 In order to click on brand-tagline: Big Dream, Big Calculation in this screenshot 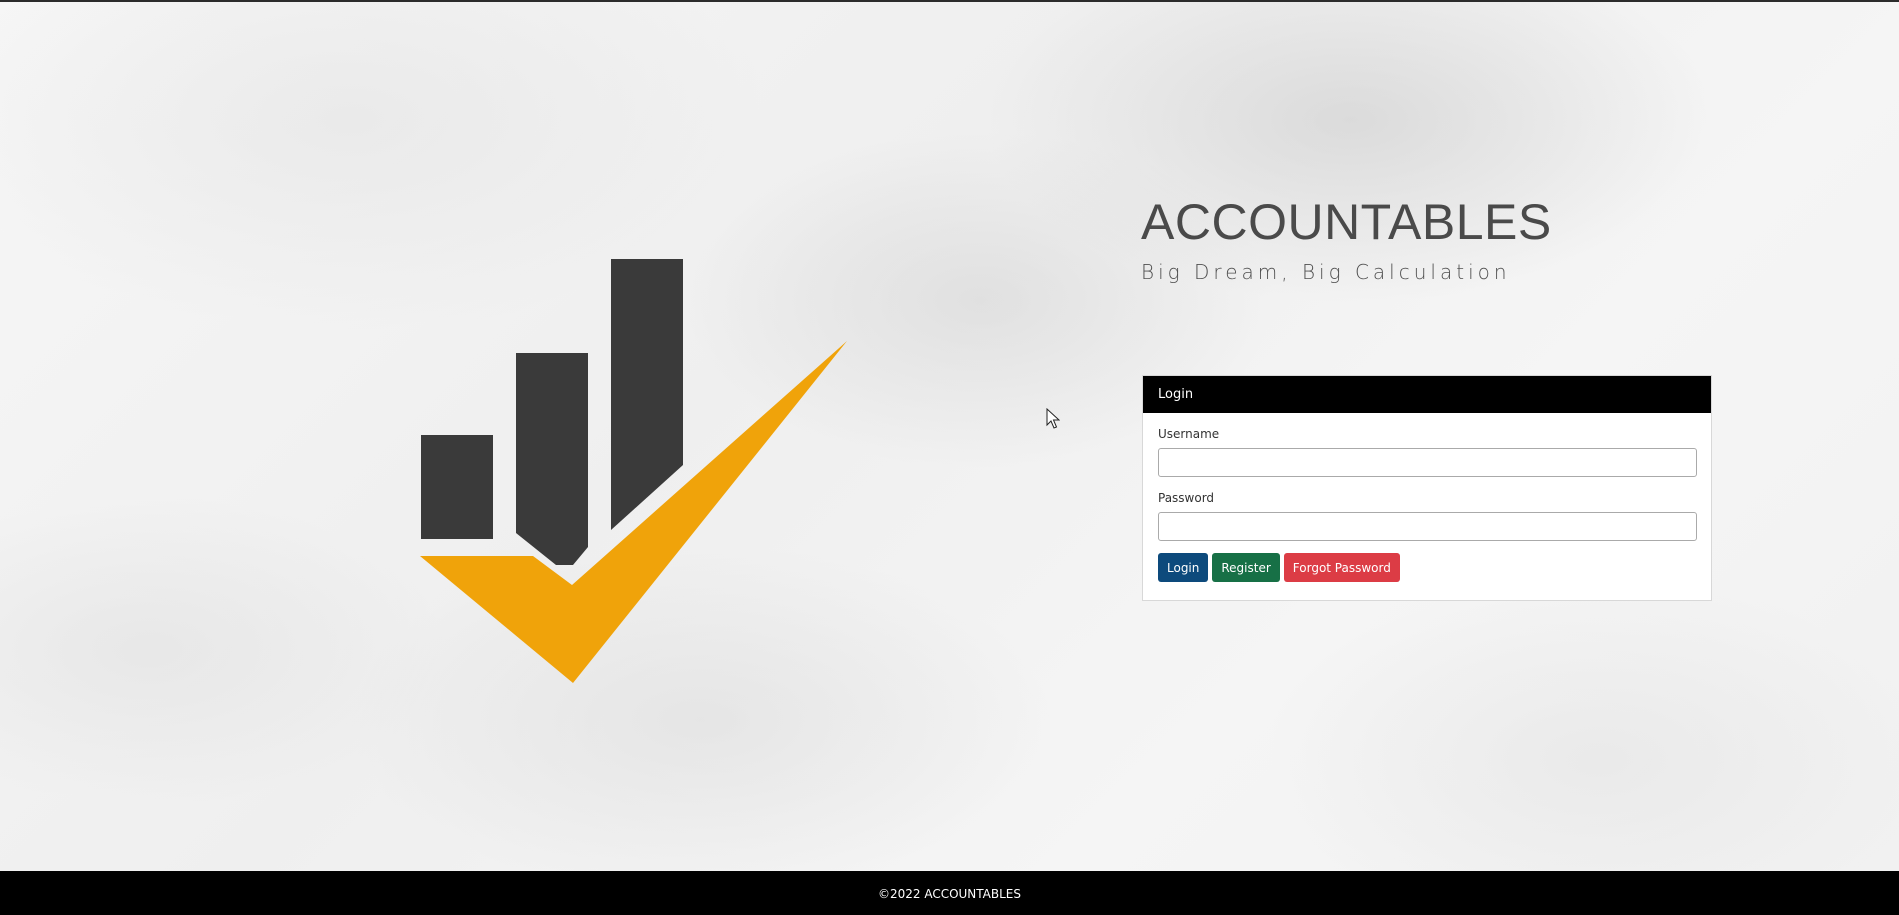, I will do `click(1326, 272)`.